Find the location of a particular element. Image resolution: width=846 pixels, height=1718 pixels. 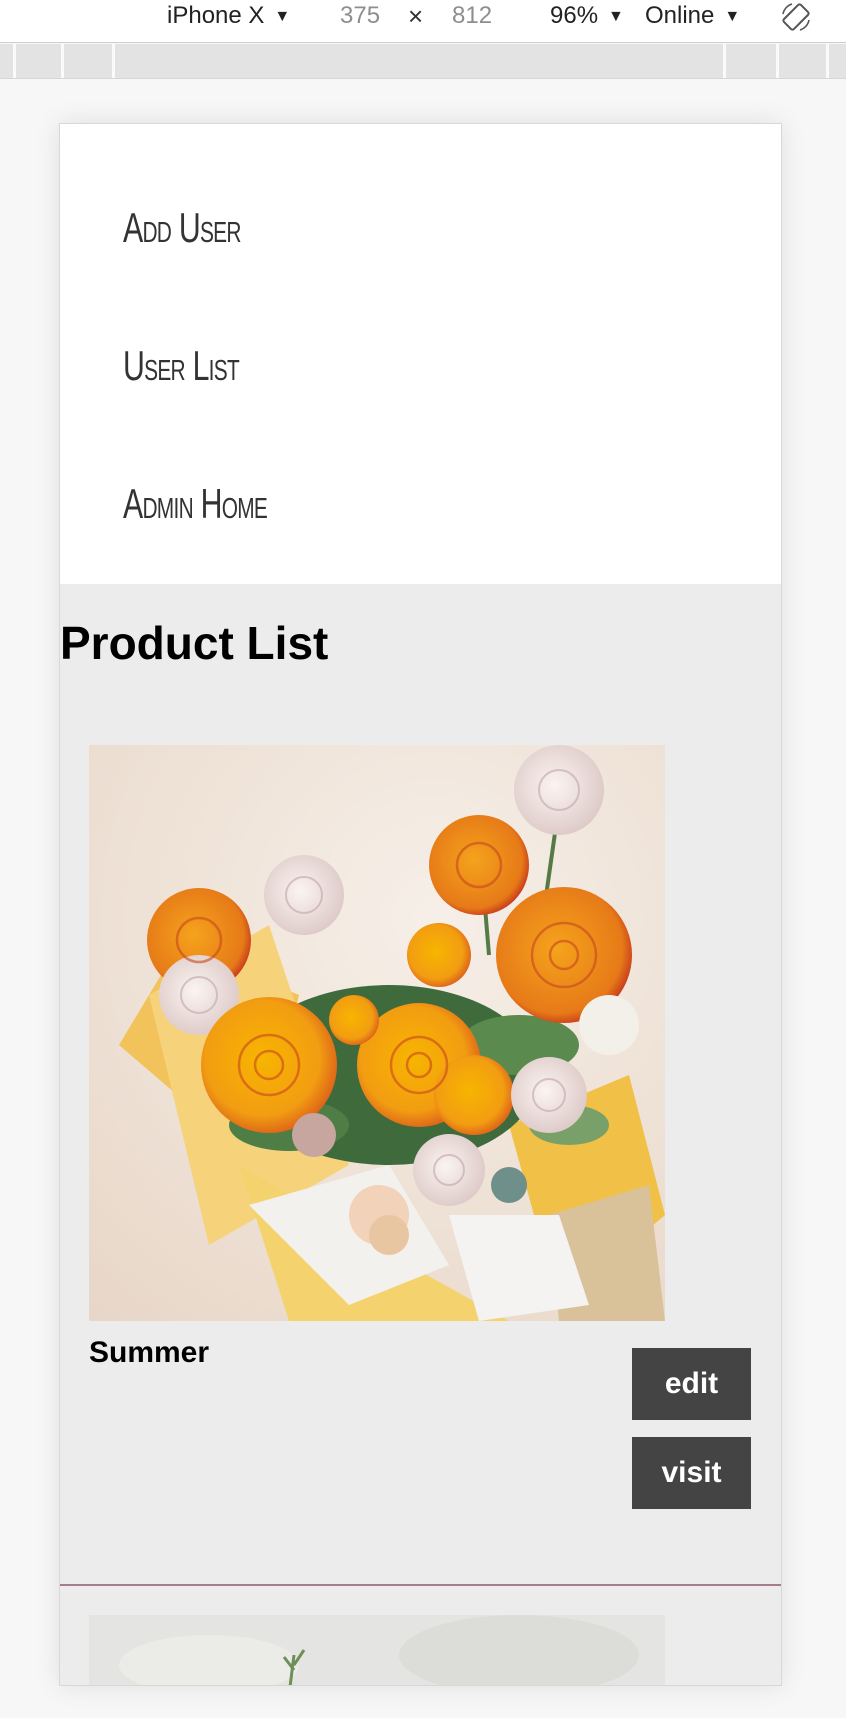

page-title: Product List is located at coordinates (194, 643).